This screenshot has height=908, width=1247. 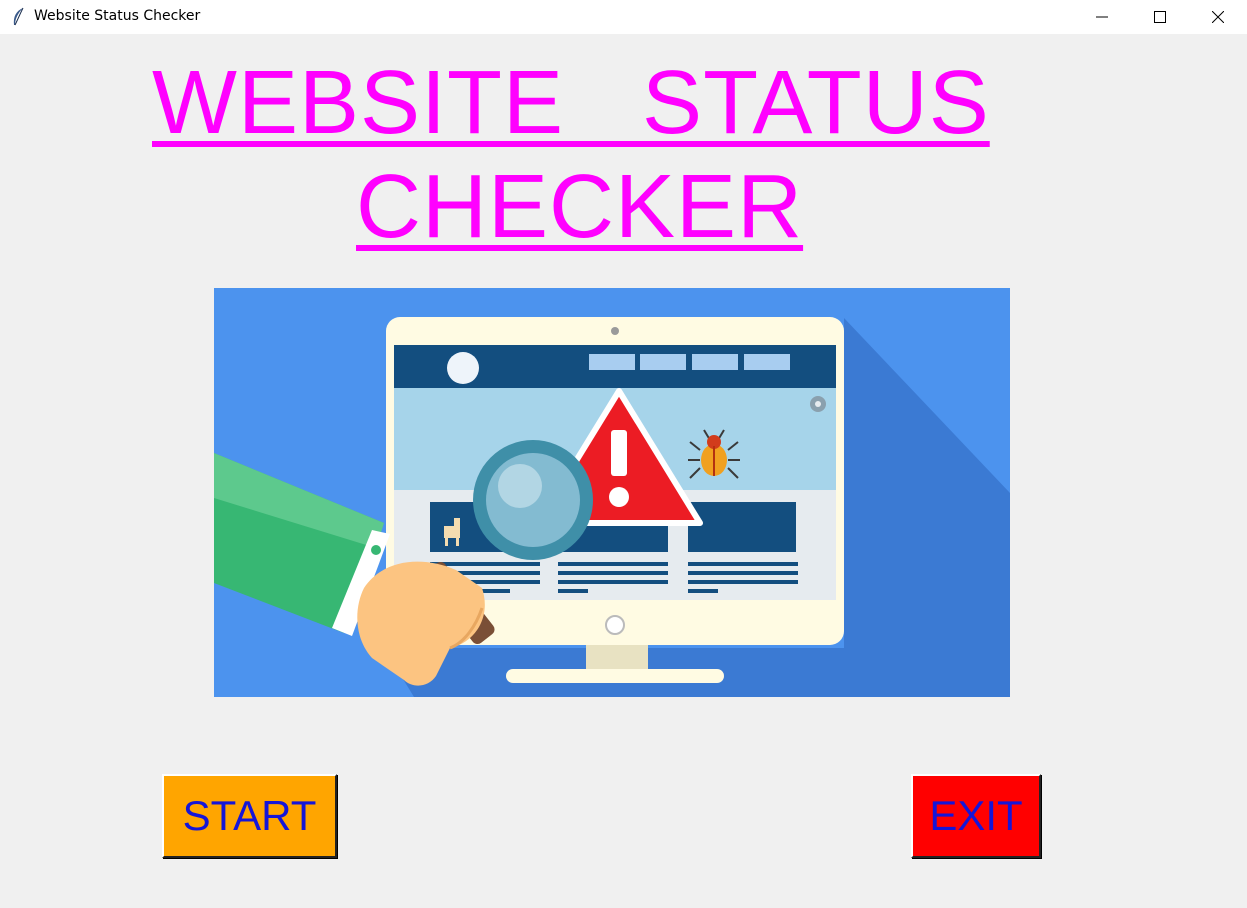 I want to click on app-heading-line2: CHECKER, so click(x=580, y=207).